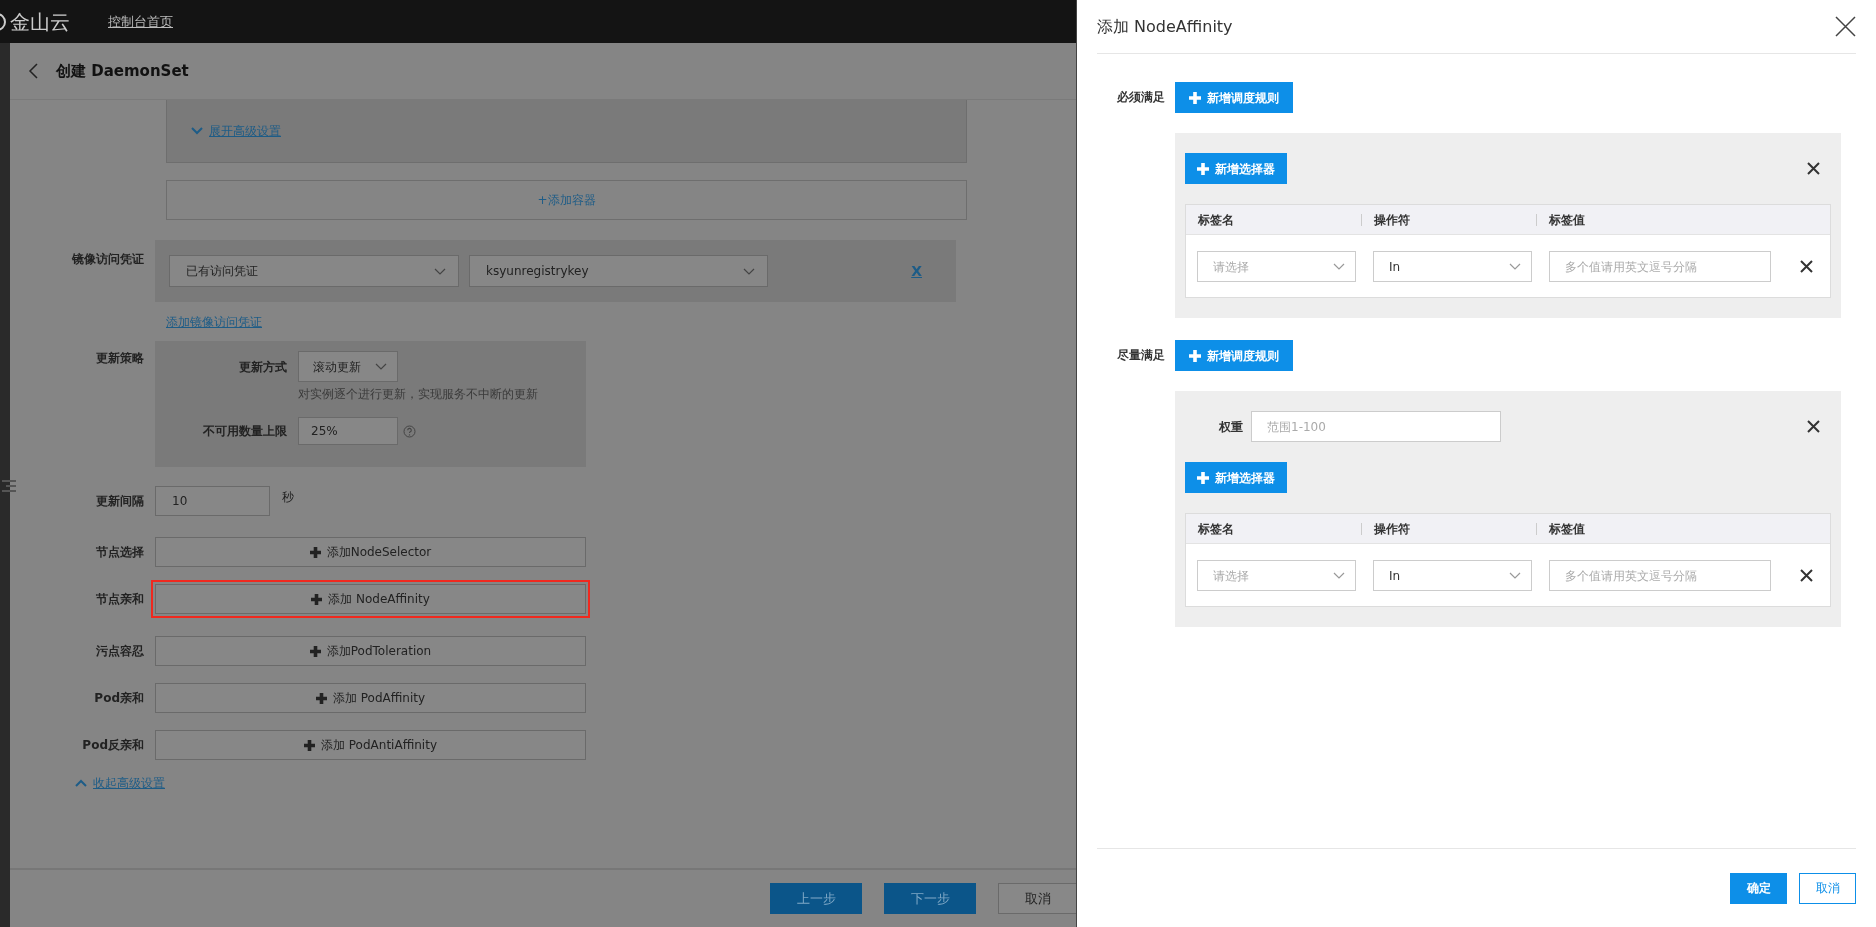 The image size is (1876, 927). I want to click on logo-icon, so click(4, 21).